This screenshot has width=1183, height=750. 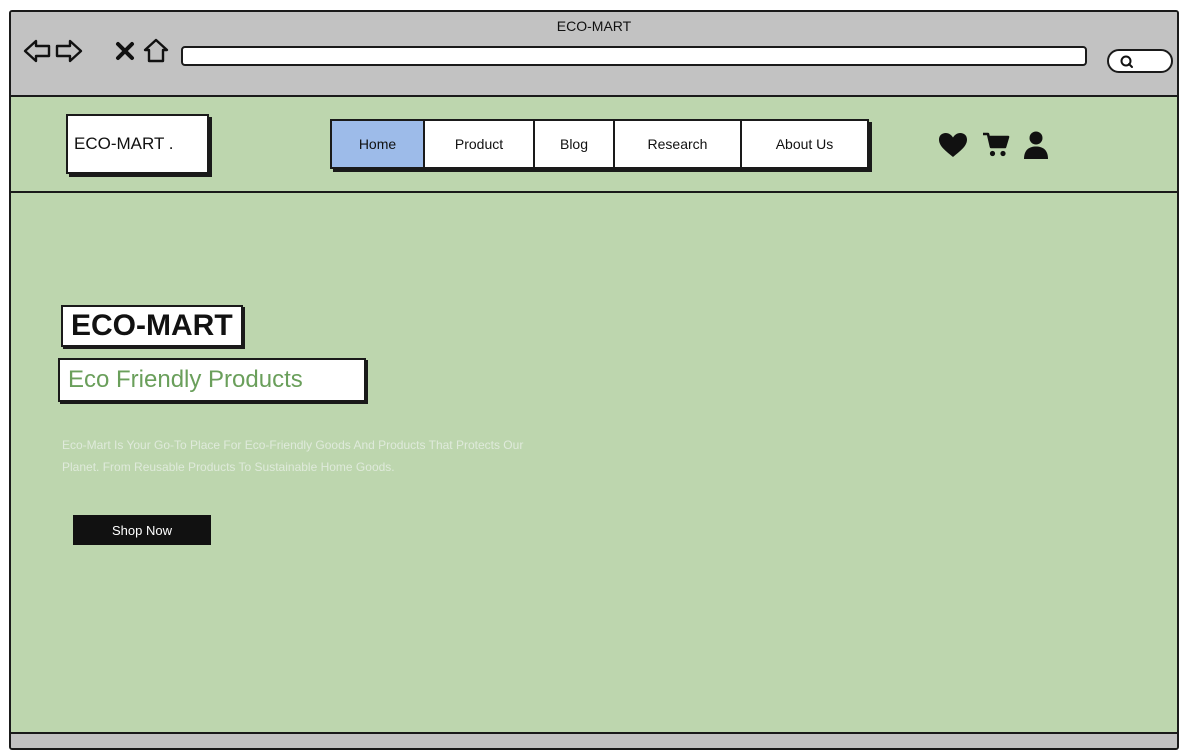 I want to click on heart-icon, so click(x=953, y=145).